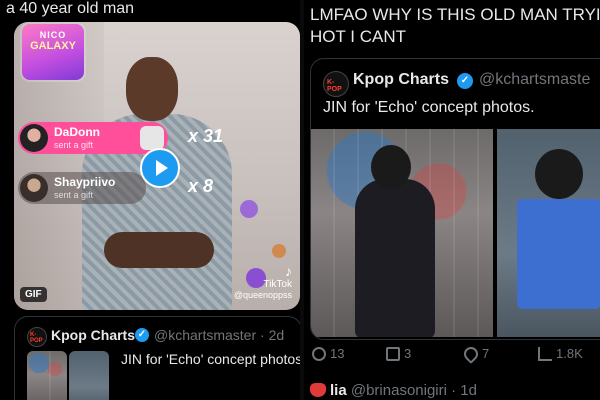  What do you see at coordinates (393, 354) in the screenshot?
I see `repost-icon` at bounding box center [393, 354].